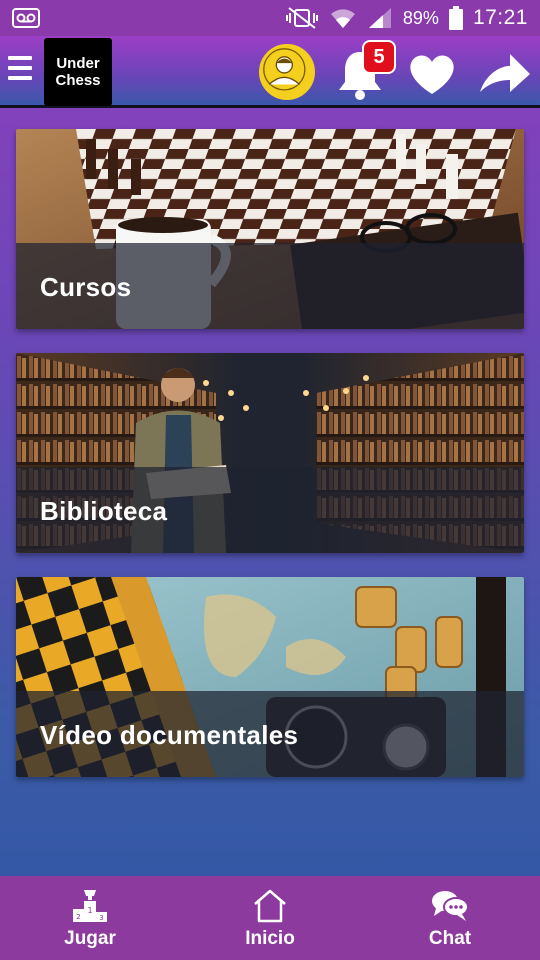 Image resolution: width=540 pixels, height=960 pixels. I want to click on app-header: Under Chess 5, so click(270, 72).